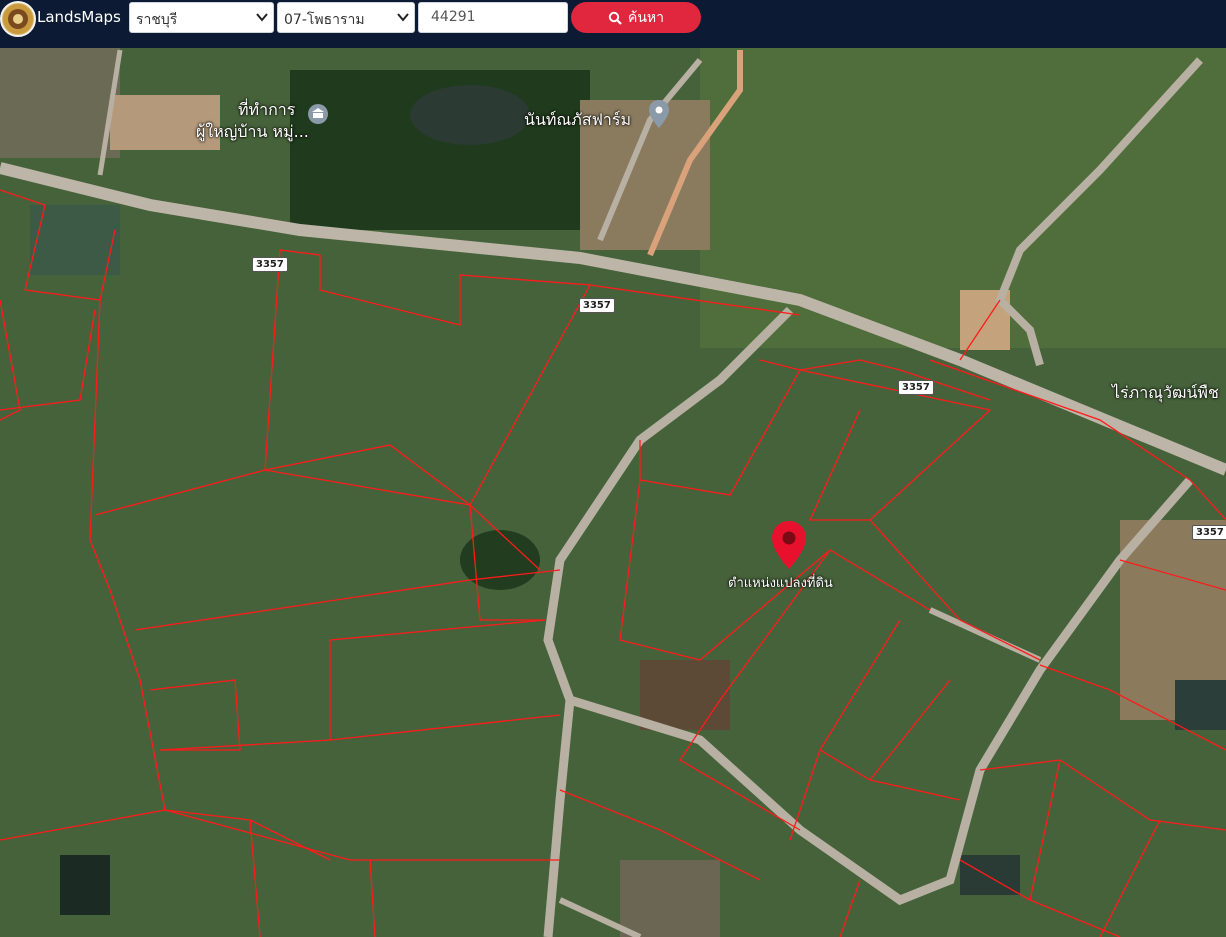 The height and width of the screenshot is (937, 1226). What do you see at coordinates (79, 17) in the screenshot?
I see `brand-name: LandsMaps` at bounding box center [79, 17].